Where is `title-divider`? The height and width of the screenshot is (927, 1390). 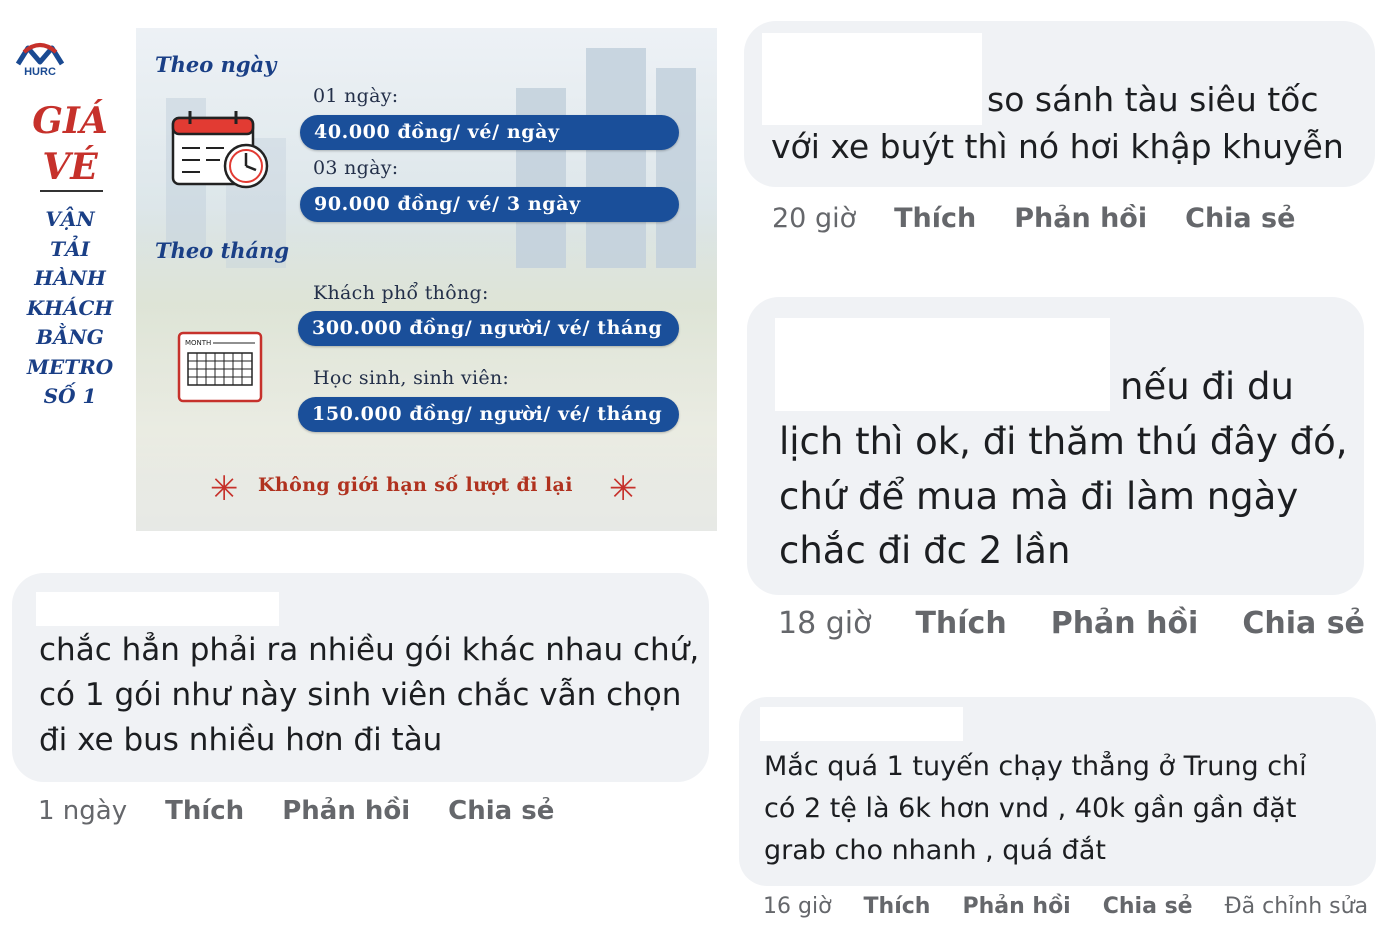
title-divider is located at coordinates (71, 191).